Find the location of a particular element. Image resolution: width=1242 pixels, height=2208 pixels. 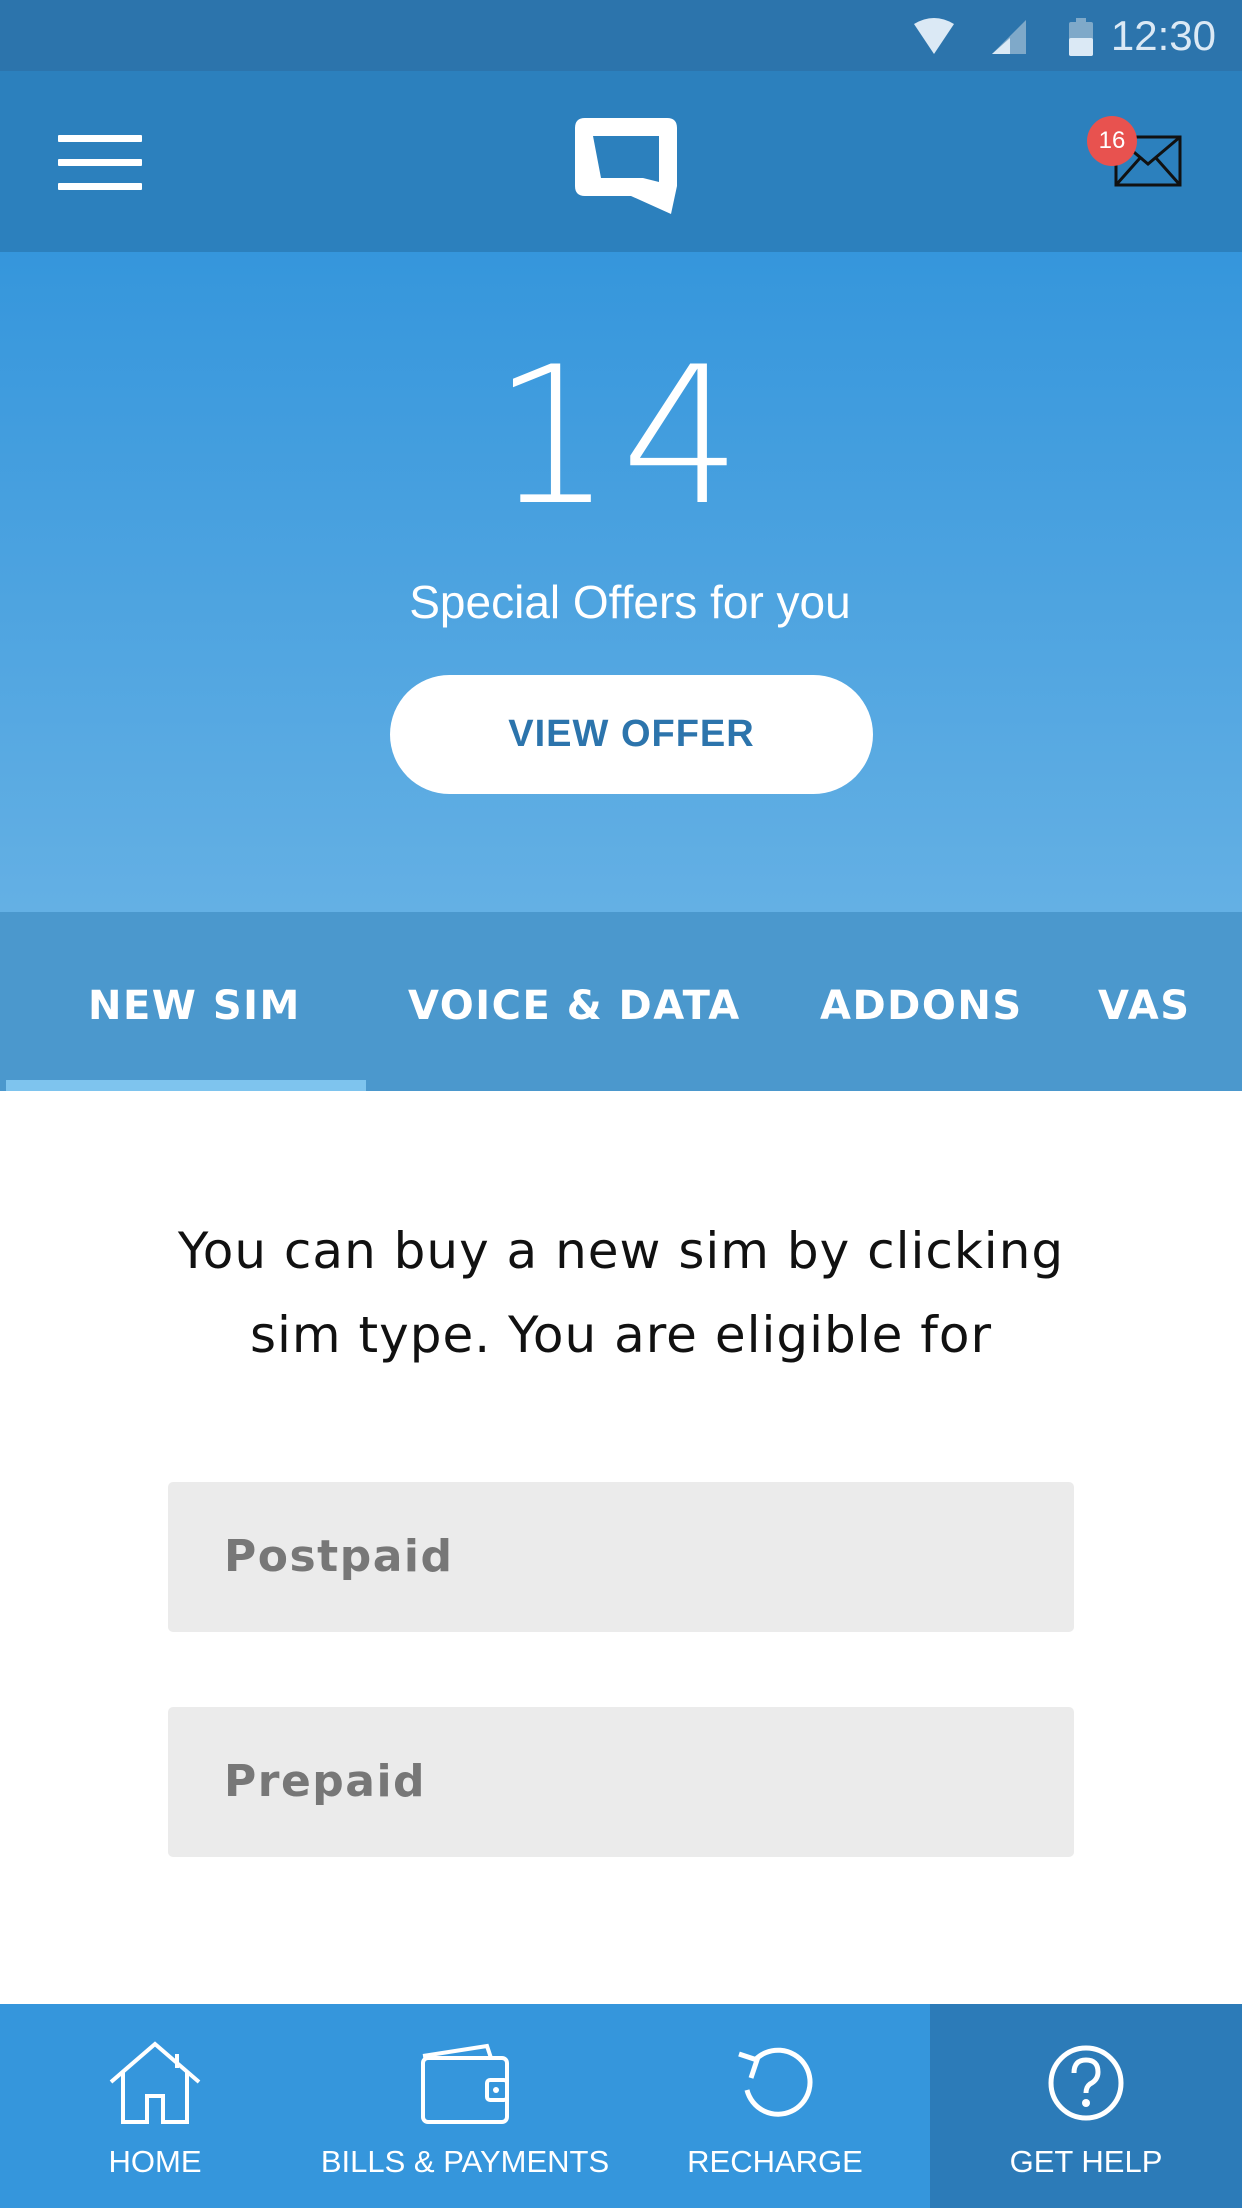

nav-label: RECHARGE is located at coordinates (775, 2161).